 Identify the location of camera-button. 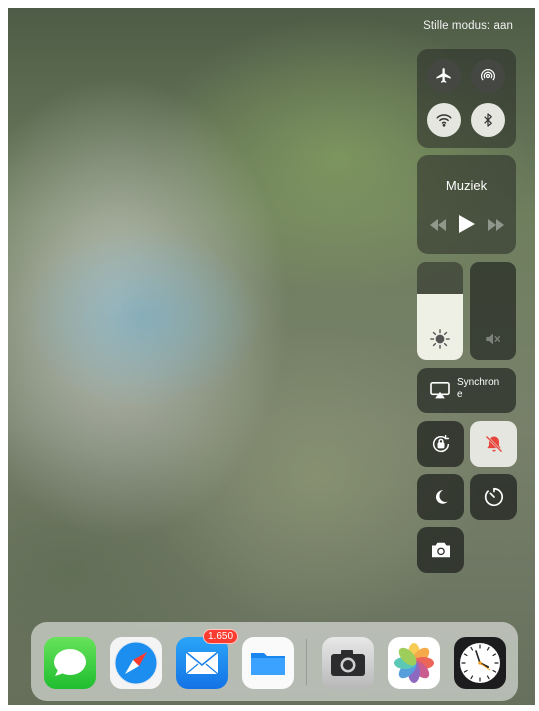
(440, 550).